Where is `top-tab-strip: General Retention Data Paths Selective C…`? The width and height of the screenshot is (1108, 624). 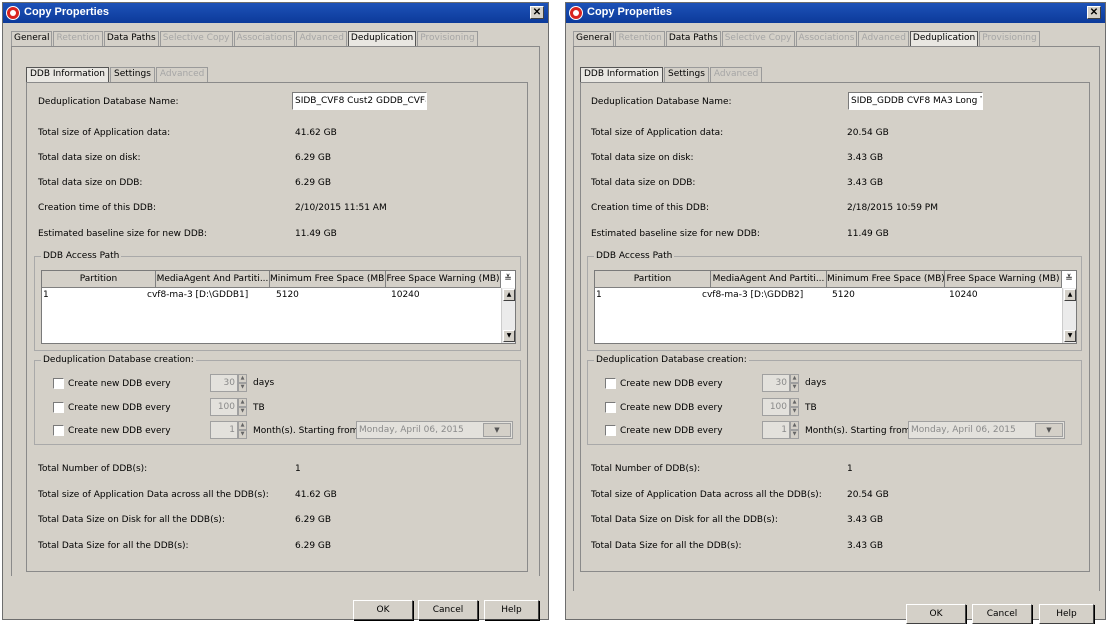 top-tab-strip: General Retention Data Paths Selective C… is located at coordinates (807, 38).